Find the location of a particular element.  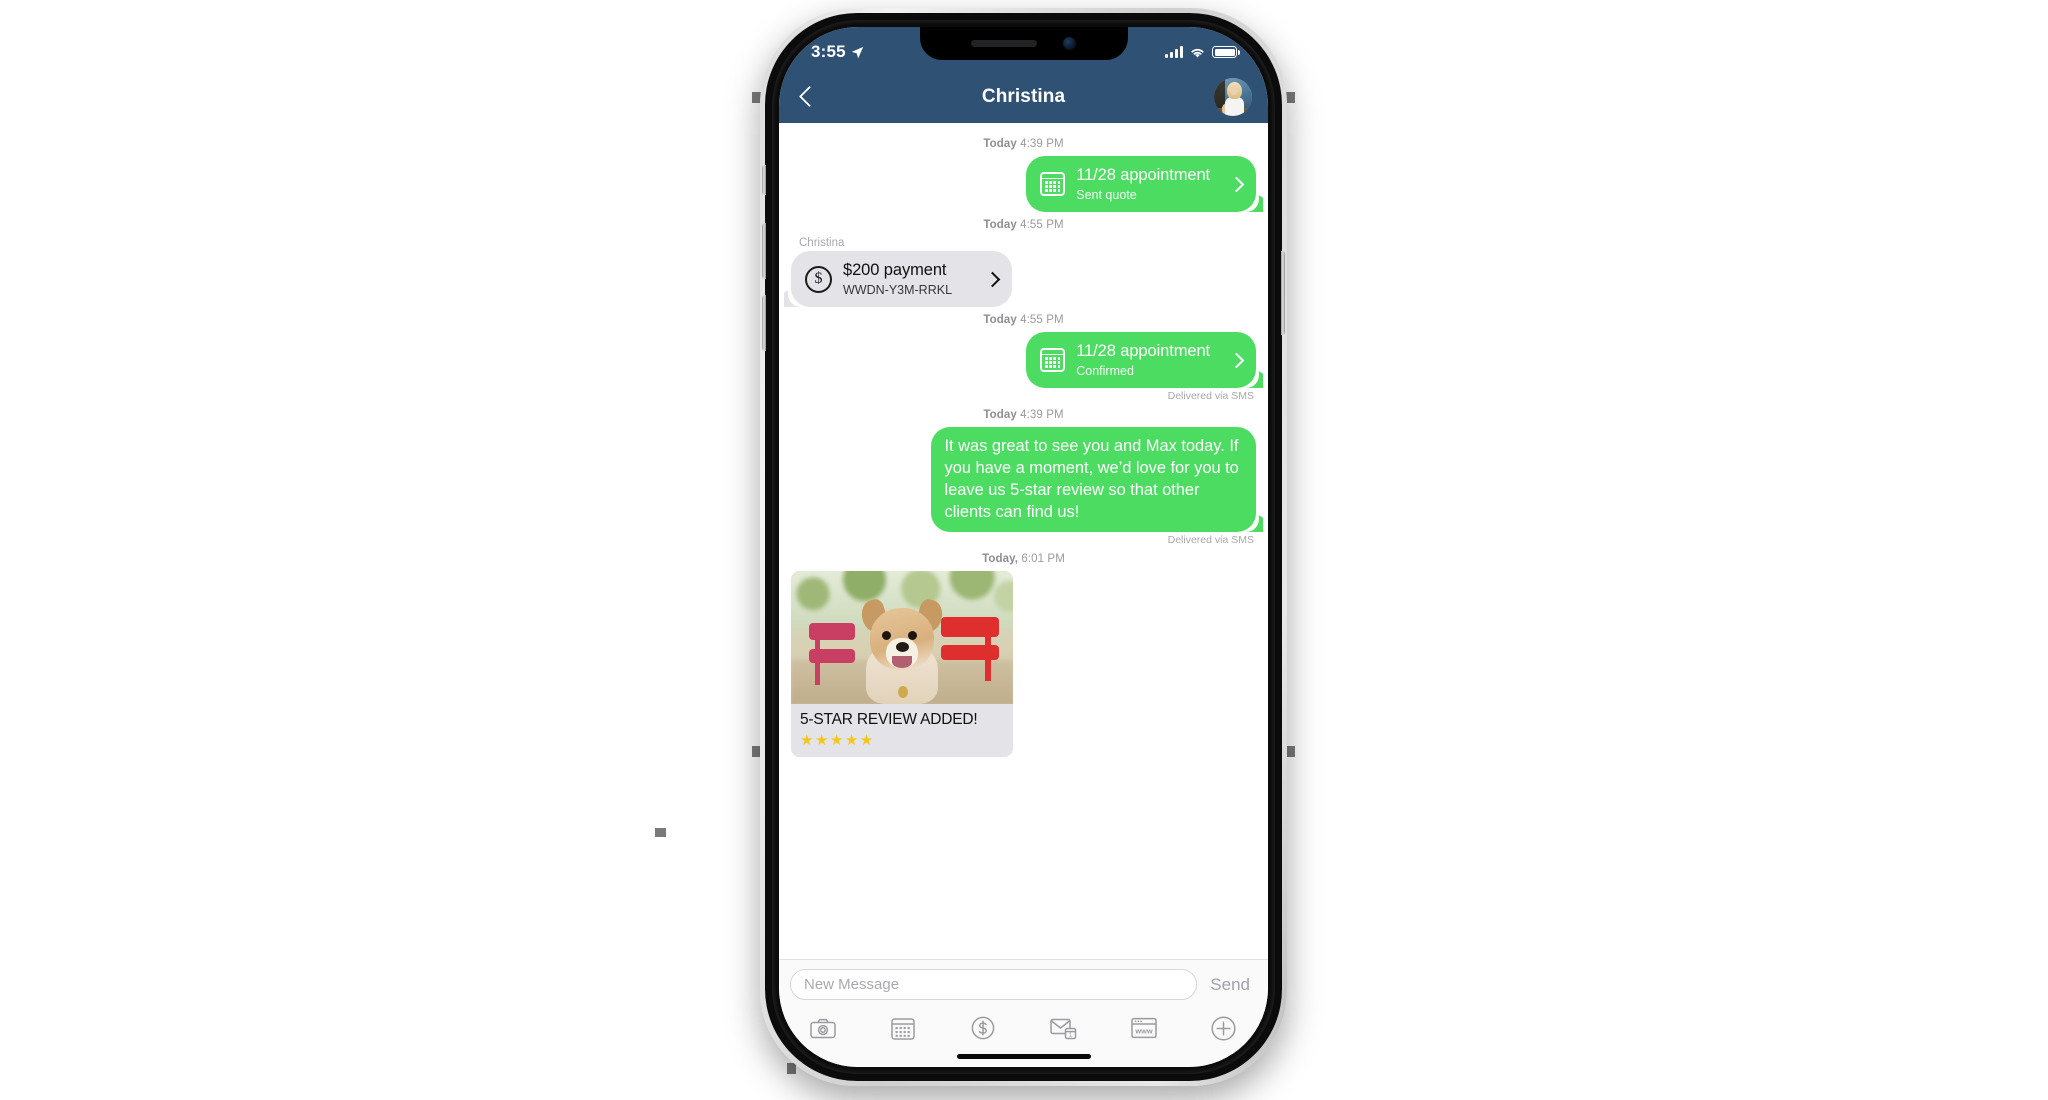

photo-message-card: 5-STAR REVIEW ADDED! ★★★★★ is located at coordinates (902, 664).